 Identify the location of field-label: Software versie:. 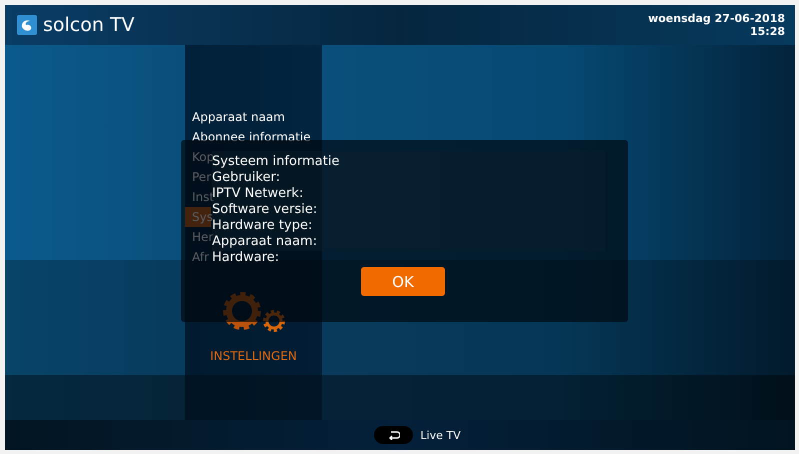
(265, 209).